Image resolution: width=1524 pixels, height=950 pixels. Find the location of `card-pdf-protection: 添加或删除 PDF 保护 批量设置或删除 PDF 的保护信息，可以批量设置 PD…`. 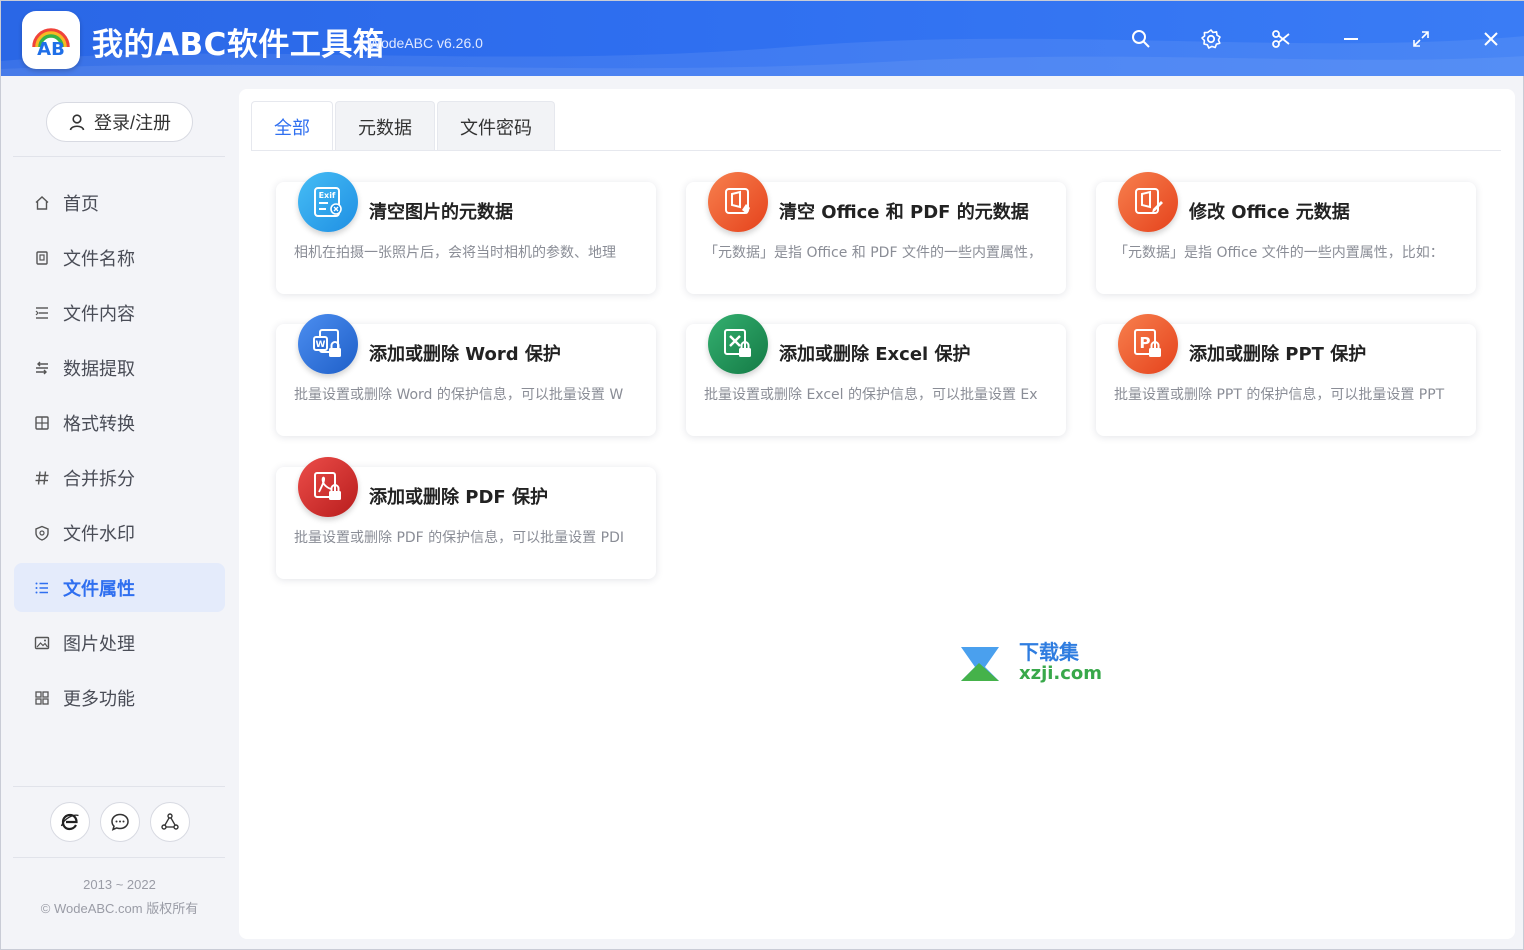

card-pdf-protection: 添加或删除 PDF 保护 批量设置或删除 PDF 的保护信息，可以批量设置 PD… is located at coordinates (466, 518).